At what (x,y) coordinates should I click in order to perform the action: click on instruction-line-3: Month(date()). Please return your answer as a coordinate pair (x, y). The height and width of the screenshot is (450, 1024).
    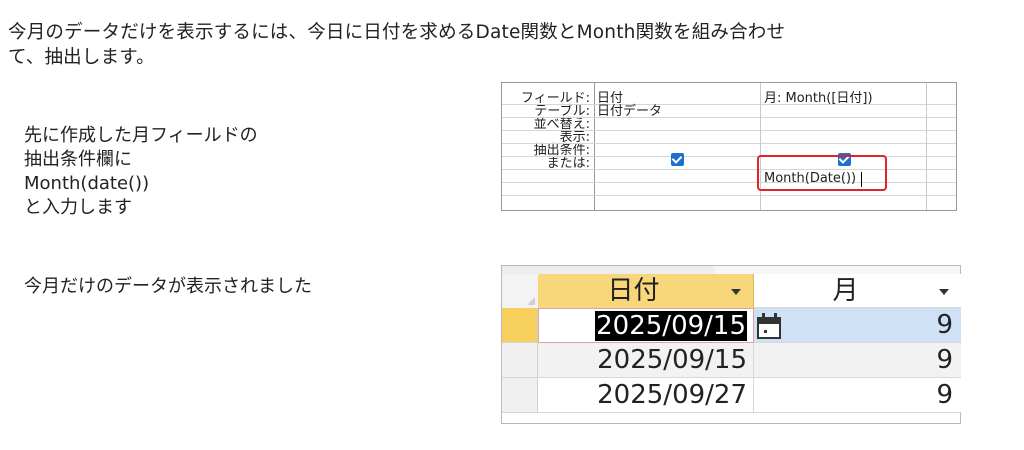
    Looking at the image, I should click on (87, 183).